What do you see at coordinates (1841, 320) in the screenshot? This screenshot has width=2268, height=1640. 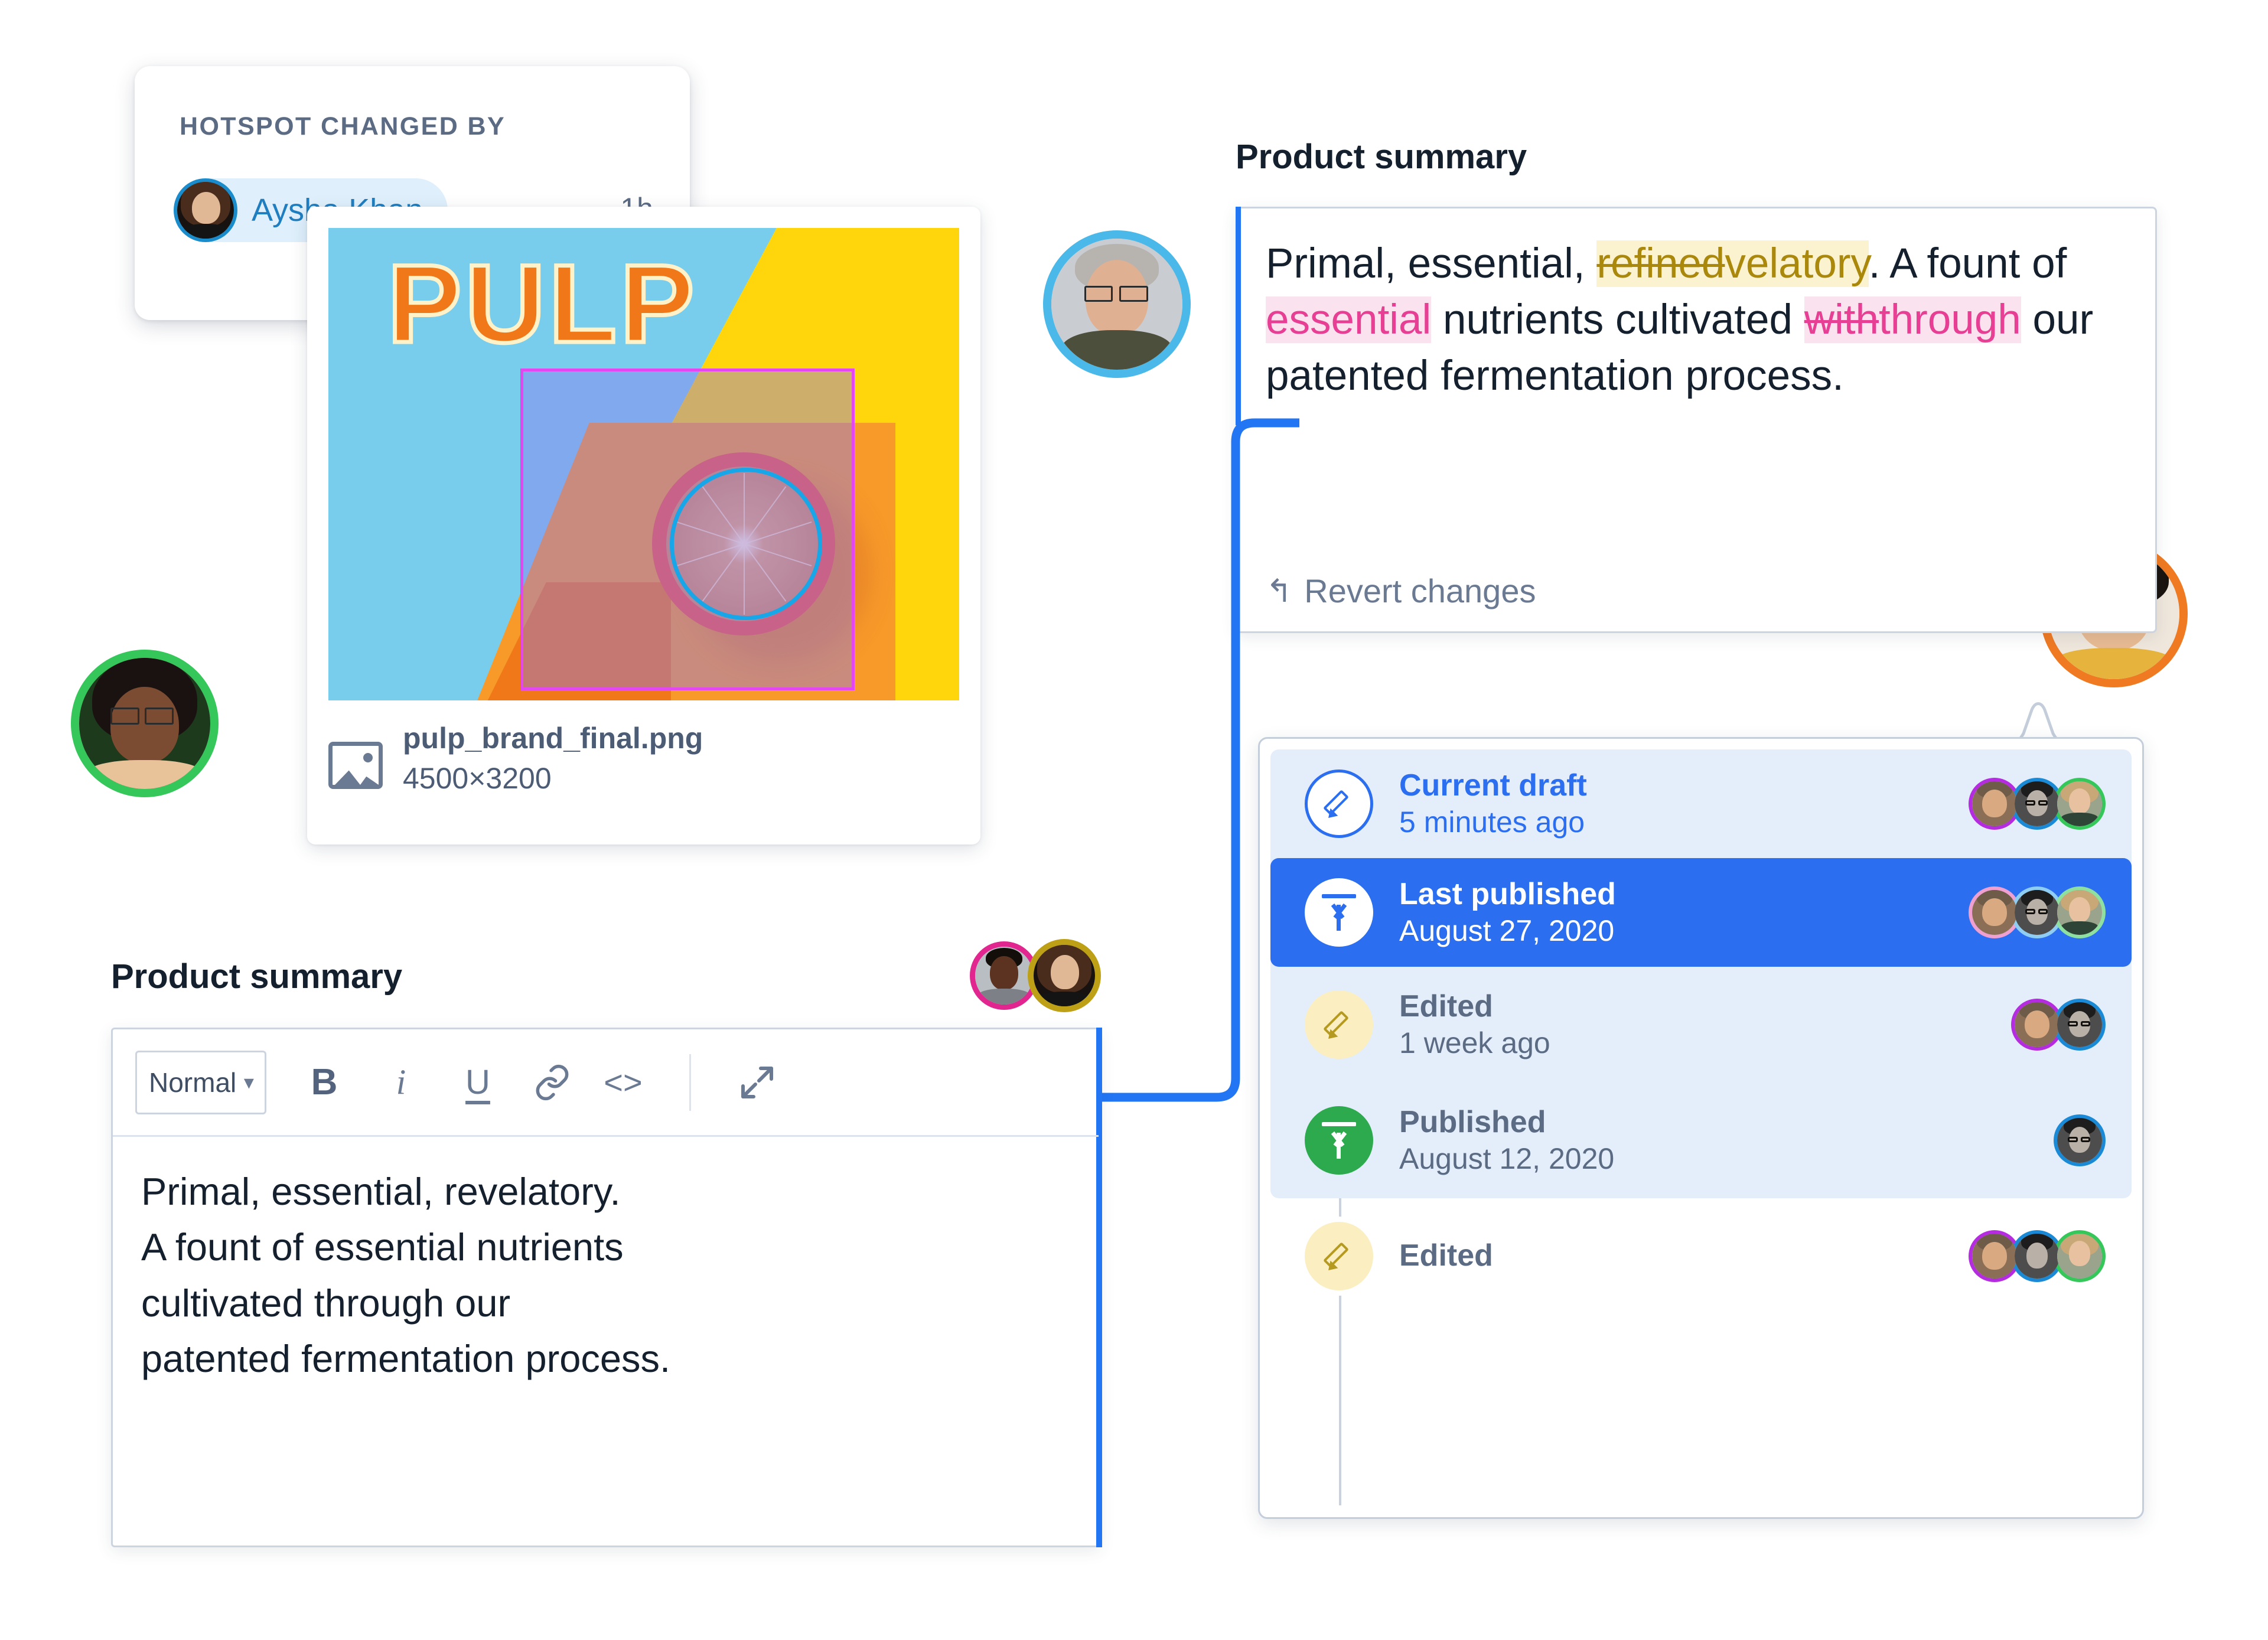 I see `diff-deleted-text-2: with` at bounding box center [1841, 320].